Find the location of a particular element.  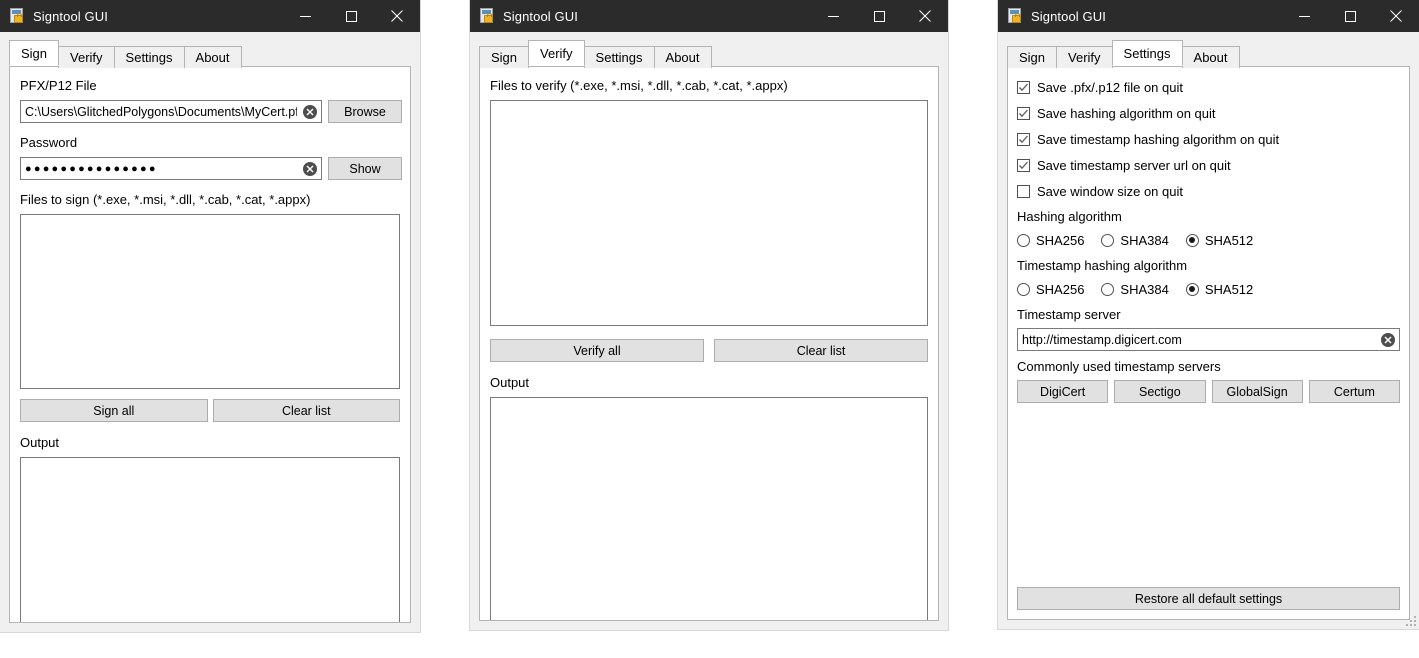

radio-label: SHA512 is located at coordinates (1229, 289).